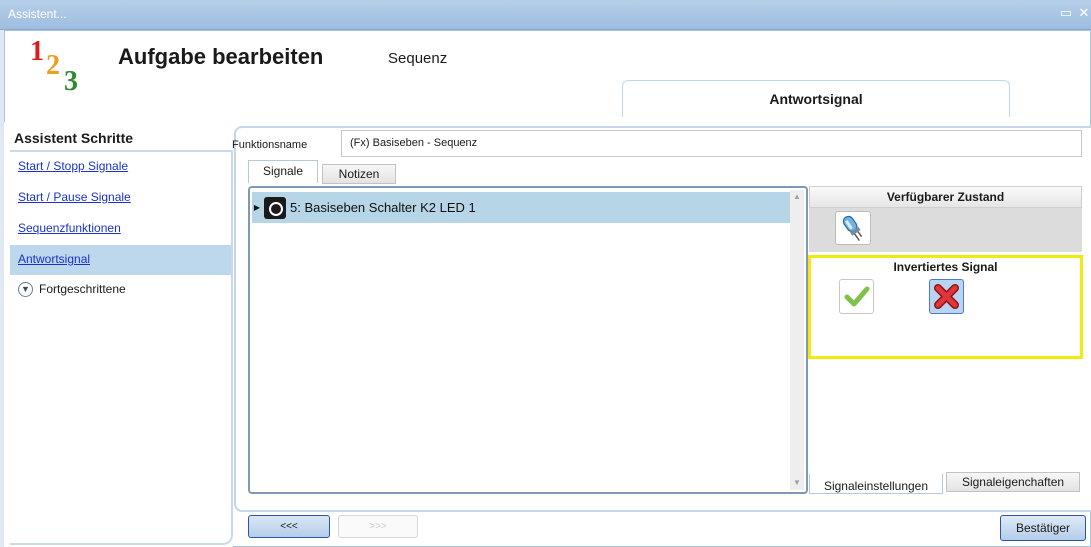 The image size is (1091, 547). I want to click on tab-signale: Signale, so click(283, 171).